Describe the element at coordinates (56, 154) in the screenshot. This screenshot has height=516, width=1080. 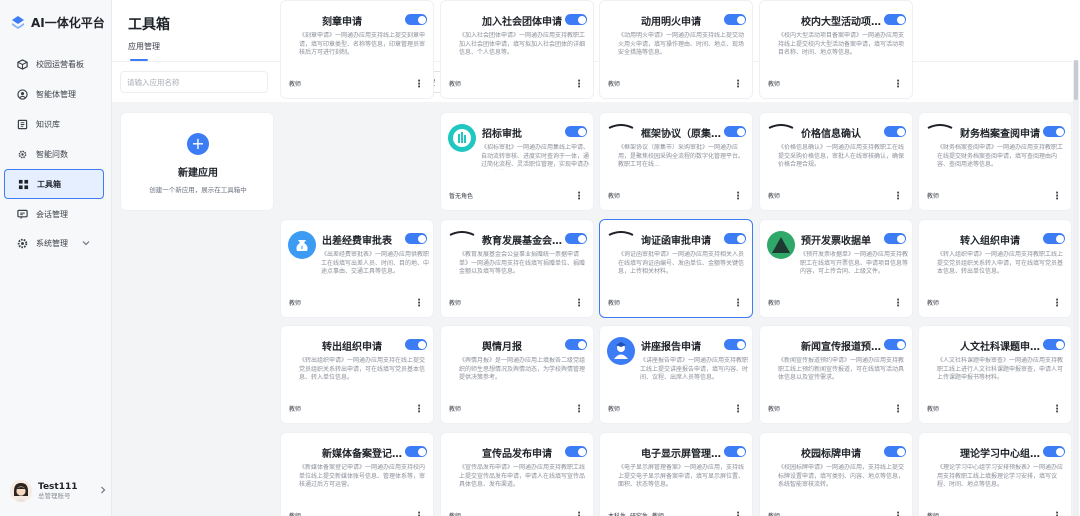
I see `sidebar-item-smart-query: 智能问数` at that location.